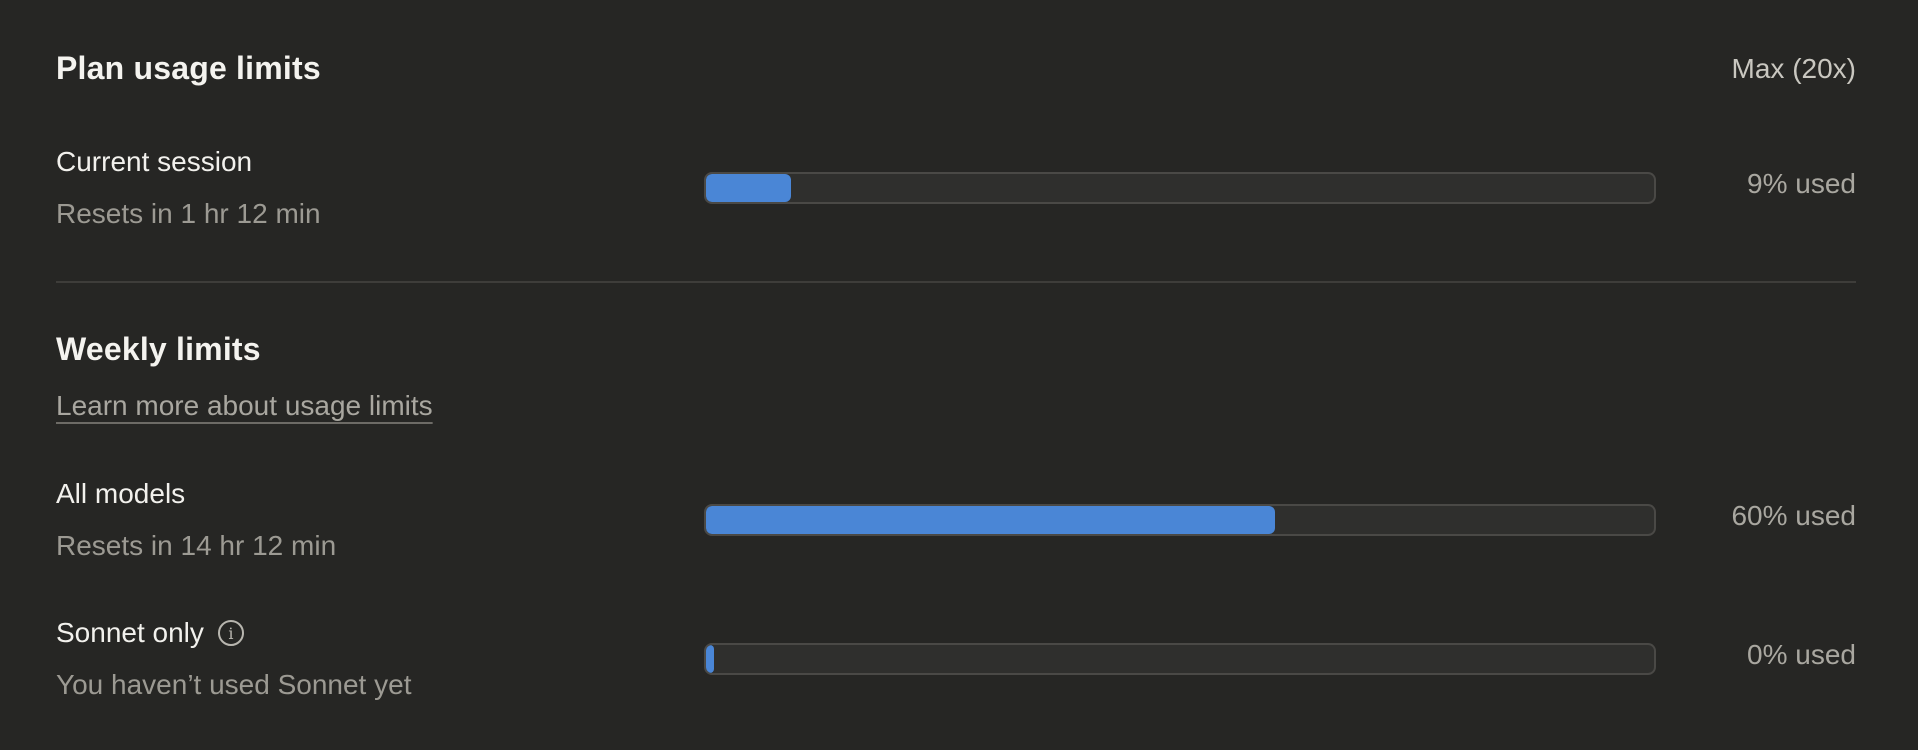 This screenshot has width=1918, height=750. I want to click on all-models-reset: Resets in 14 hr 12 min, so click(196, 545).